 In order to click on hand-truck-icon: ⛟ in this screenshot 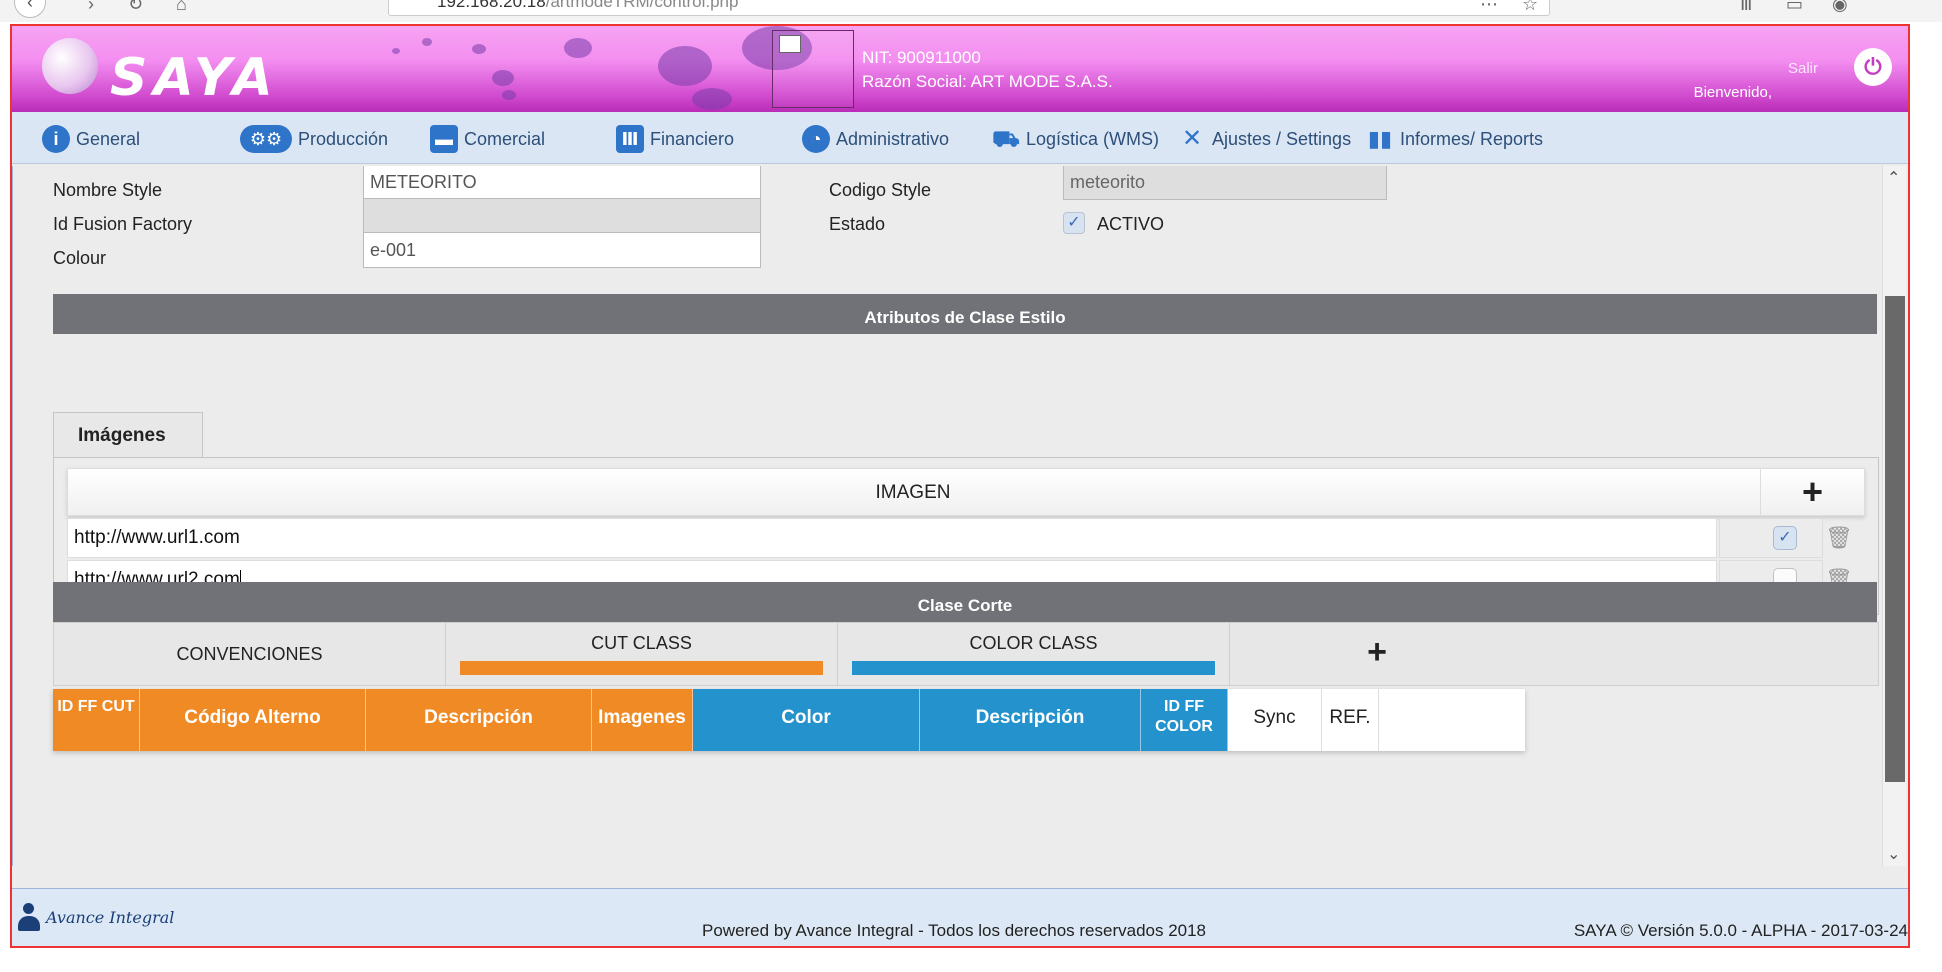, I will do `click(1006, 138)`.